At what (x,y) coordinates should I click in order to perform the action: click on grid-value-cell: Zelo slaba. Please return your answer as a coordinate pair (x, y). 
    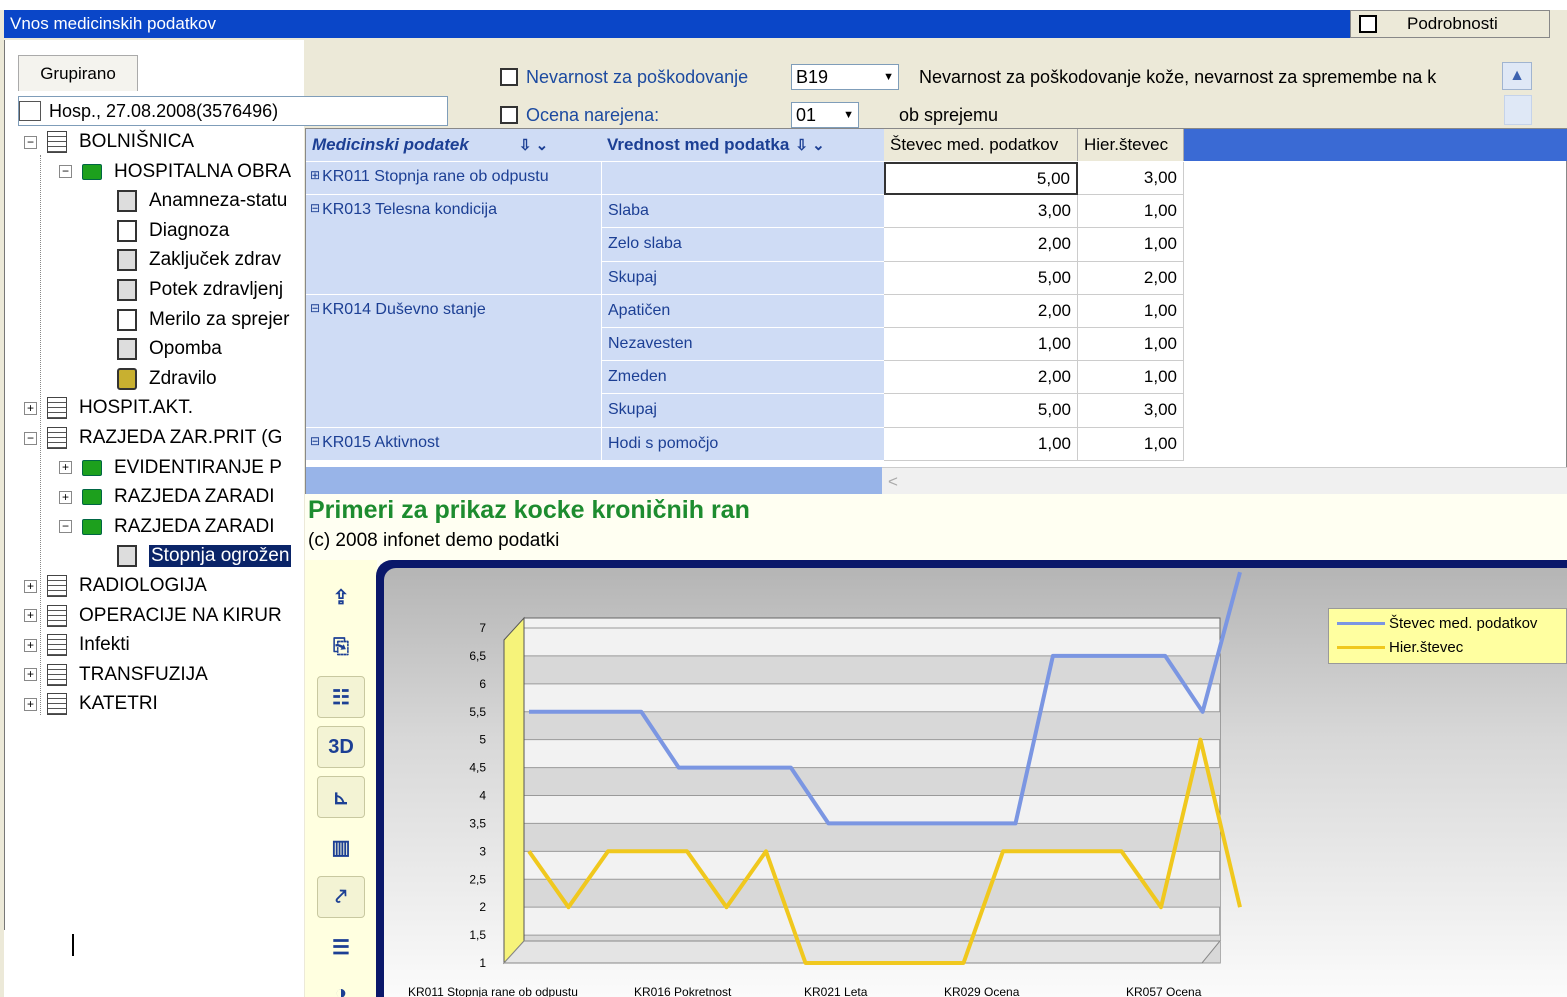
    Looking at the image, I should click on (742, 245).